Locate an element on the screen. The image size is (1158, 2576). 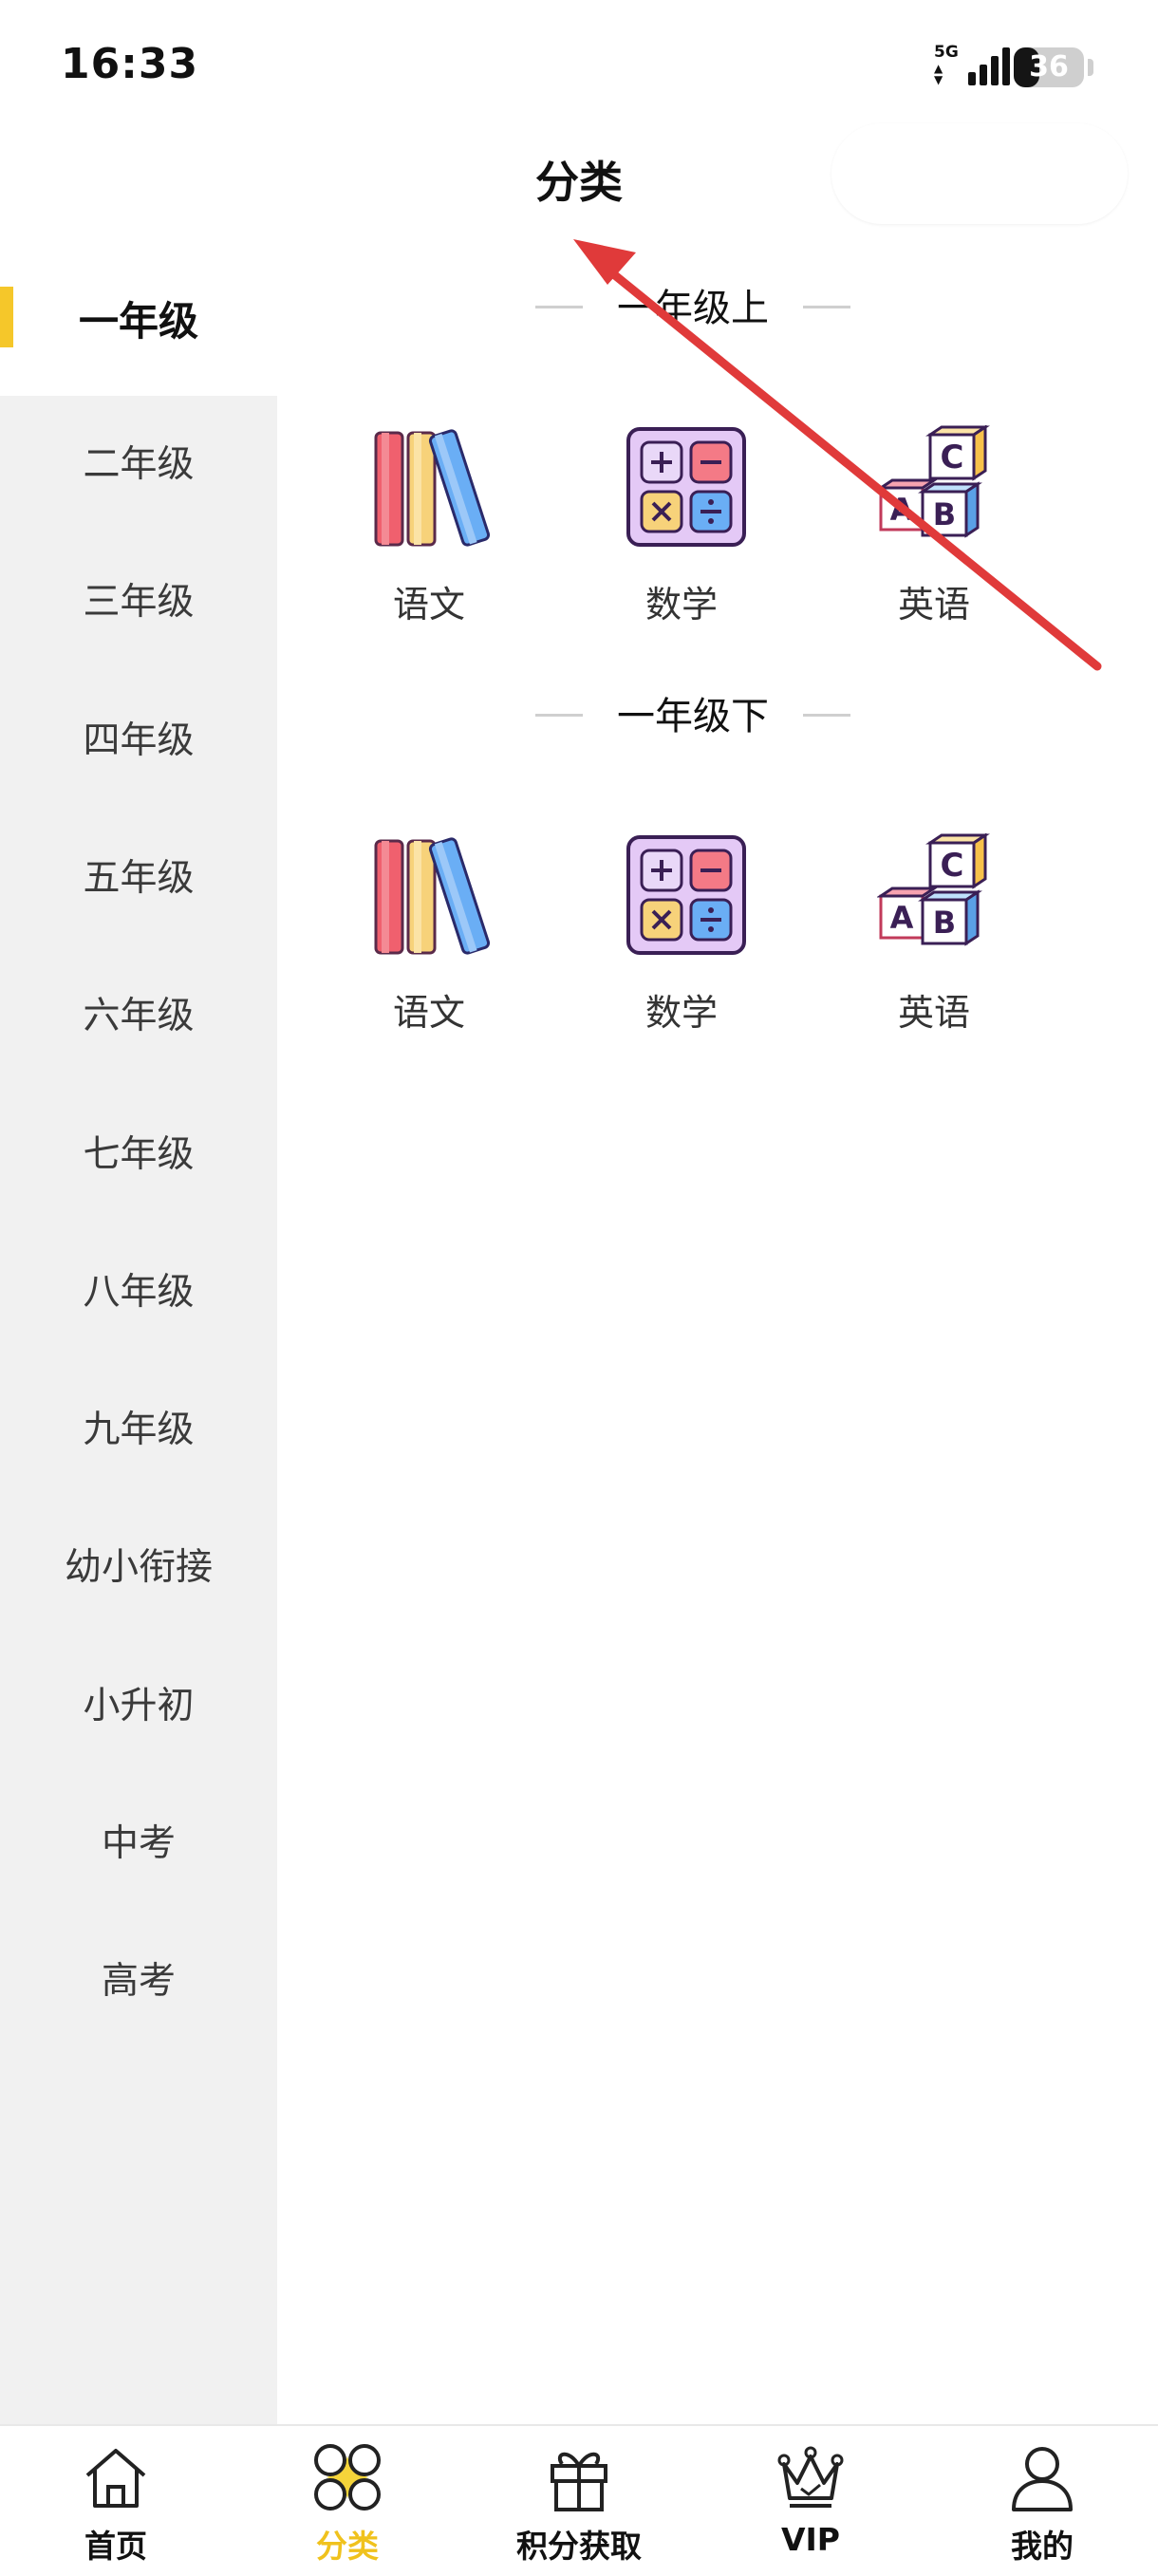
tab-category: 分类 is located at coordinates (347, 2501).